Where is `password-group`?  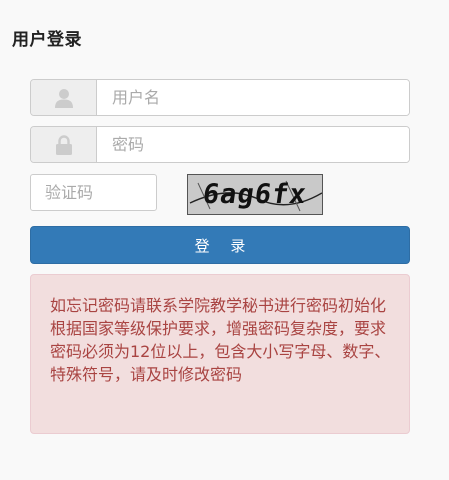 password-group is located at coordinates (220, 144).